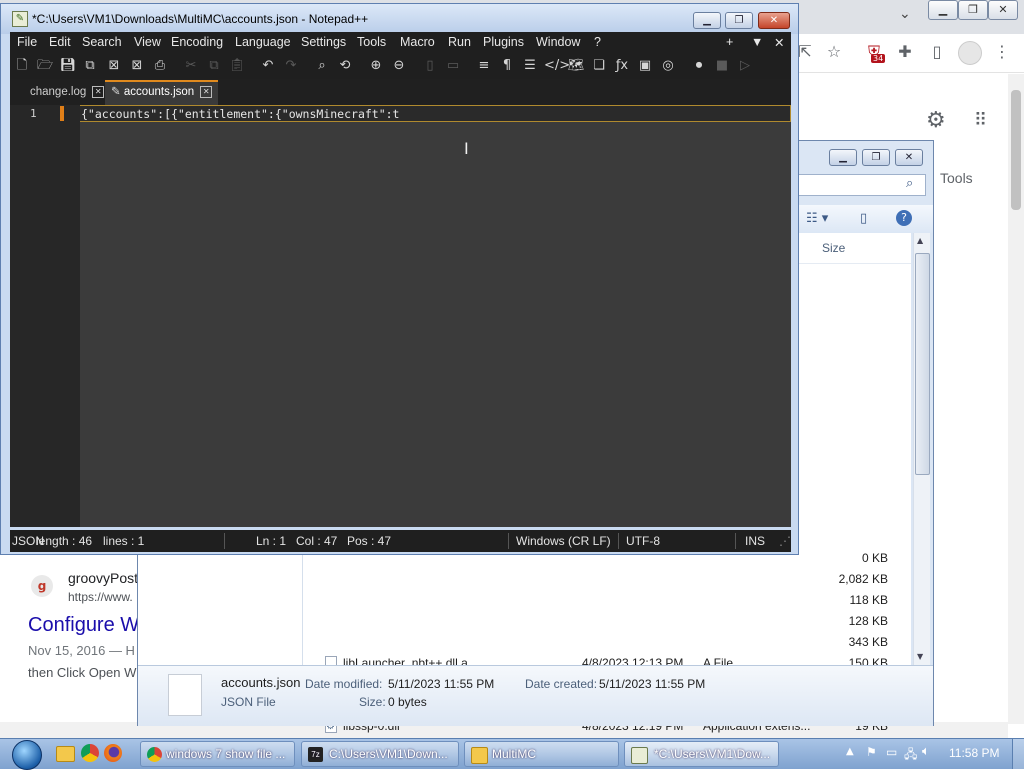 This screenshot has height=770, width=1024. Describe the element at coordinates (530, 66) in the screenshot. I see `indent-guide-icon: ☰` at that location.